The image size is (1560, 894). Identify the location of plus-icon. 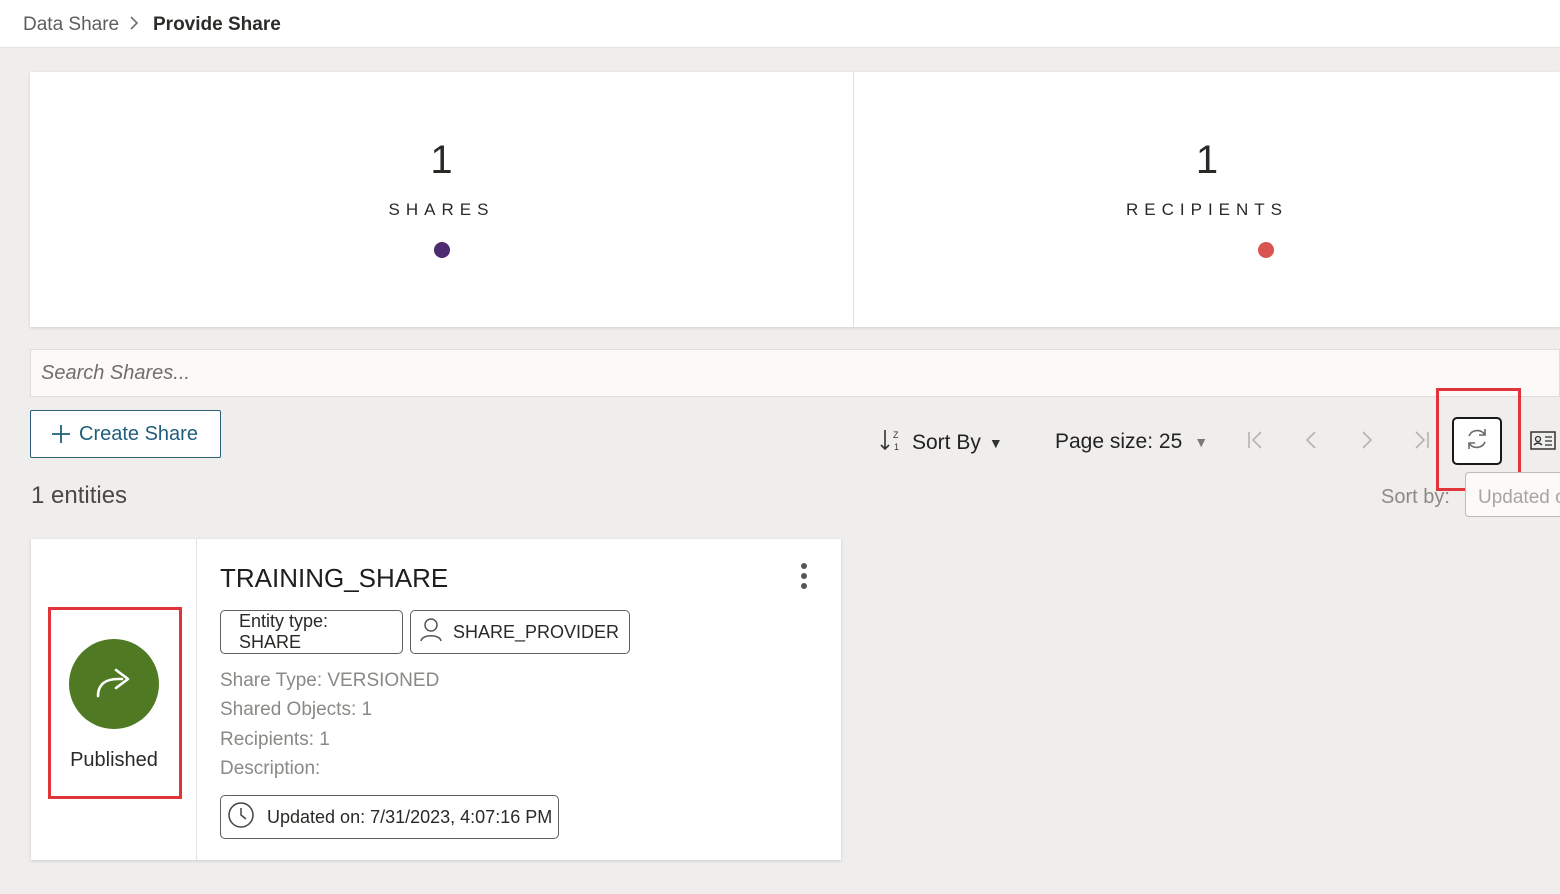
(61, 434).